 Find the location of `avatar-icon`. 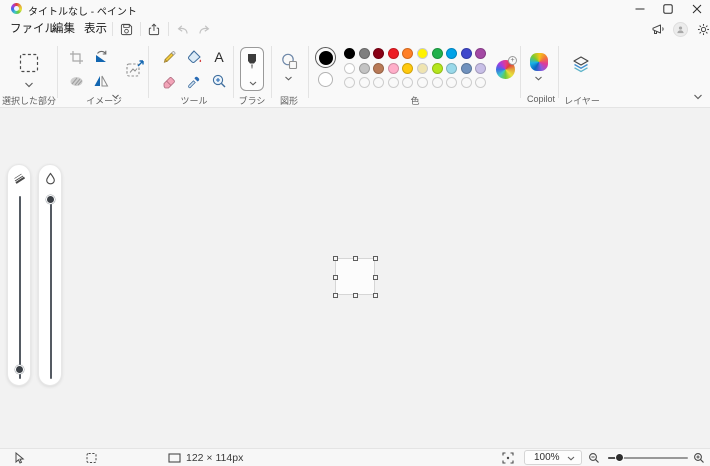

avatar-icon is located at coordinates (680, 30).